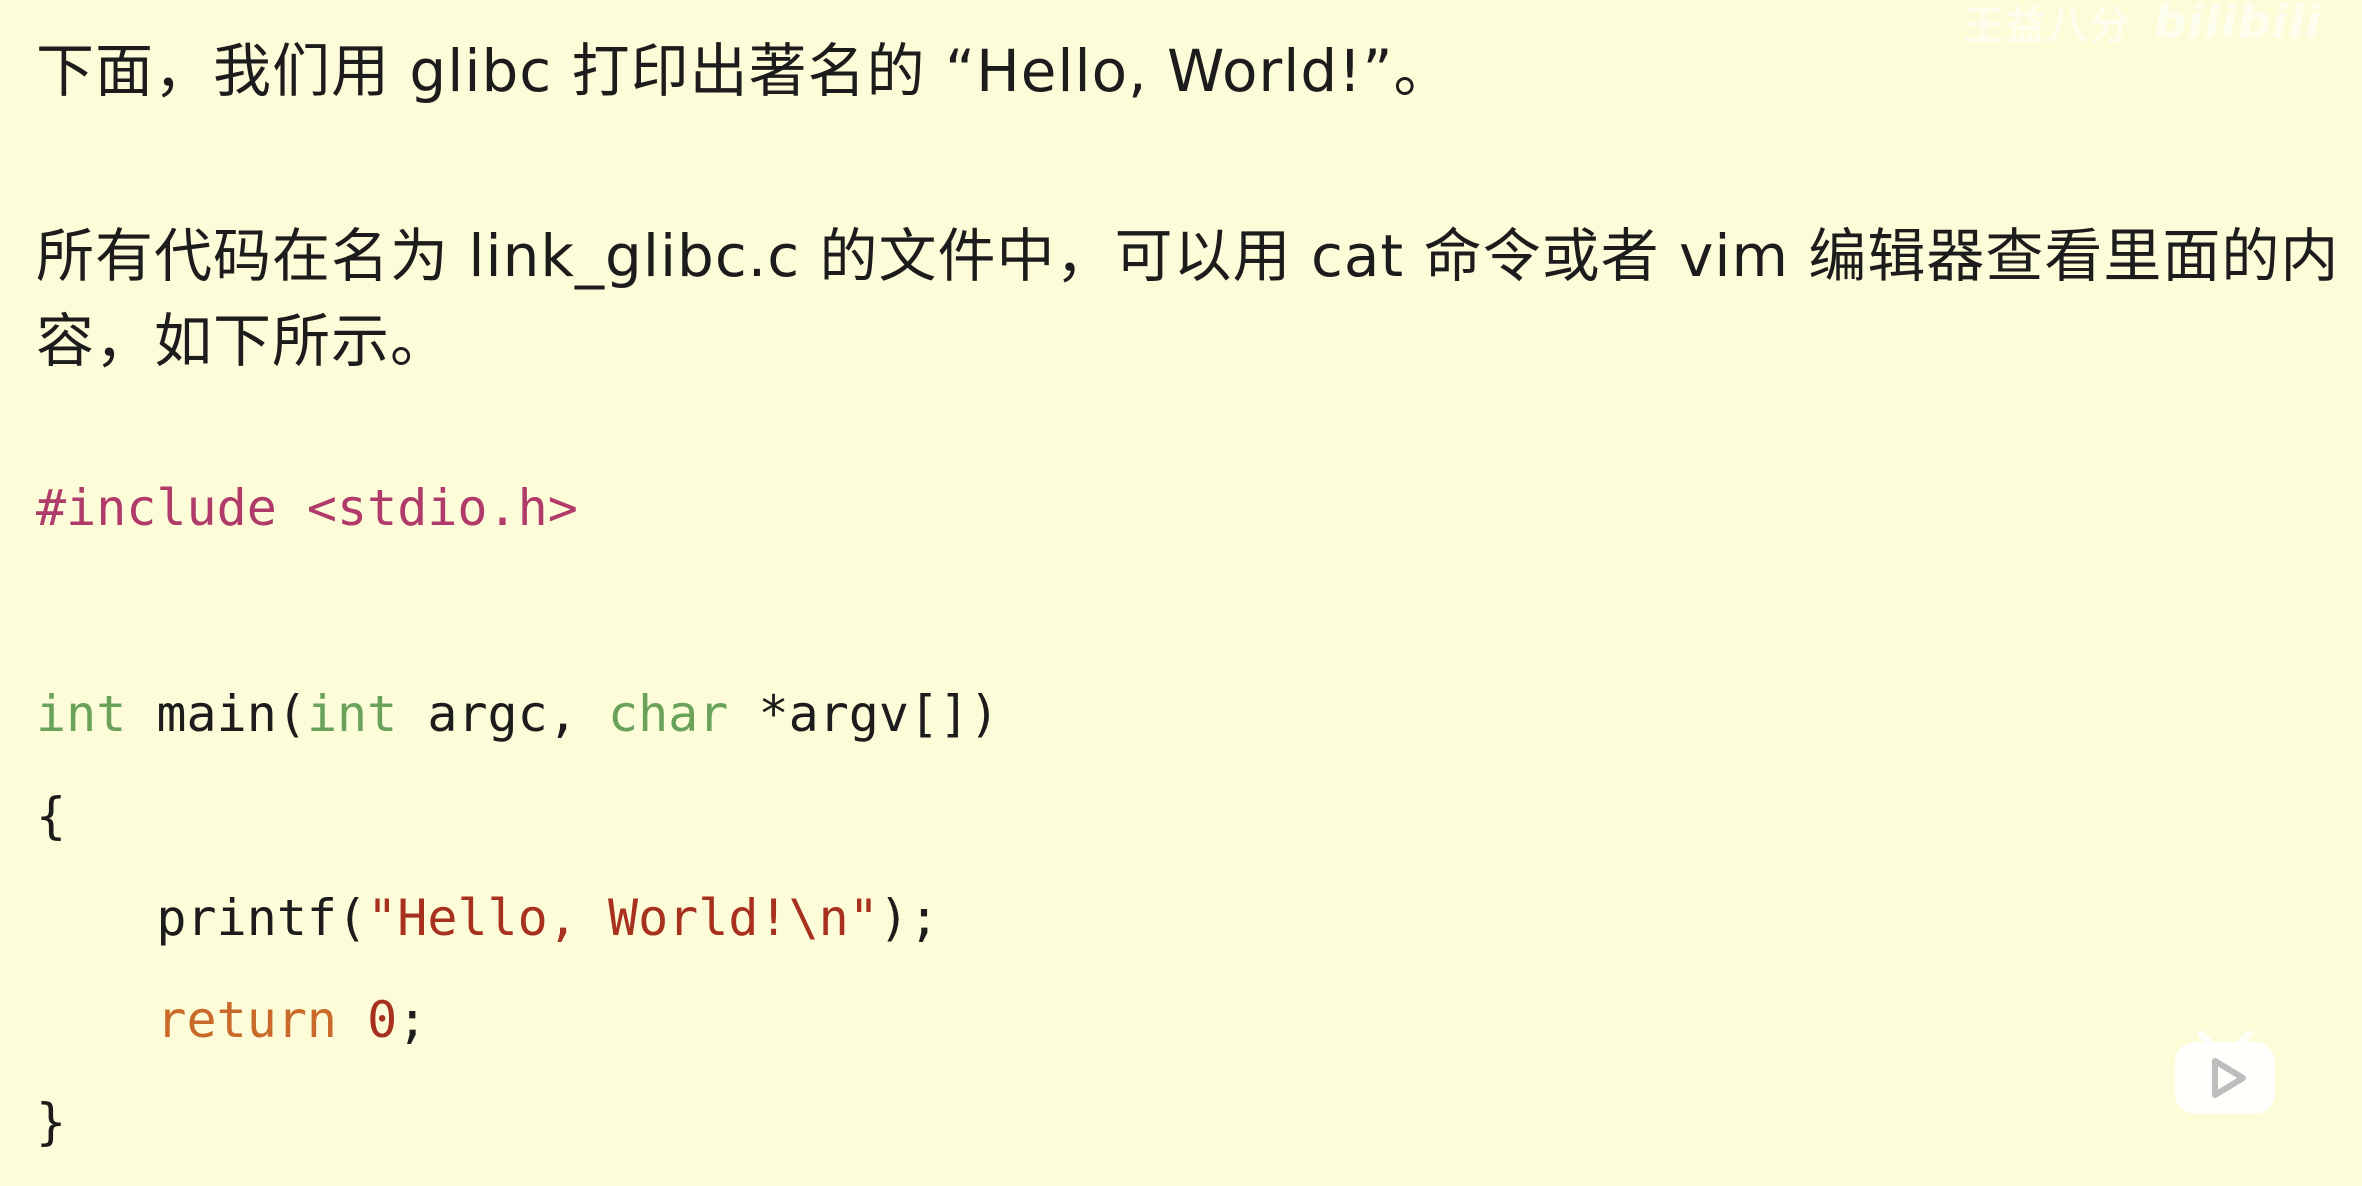 Image resolution: width=2362 pixels, height=1186 pixels. Describe the element at coordinates (412, 1020) in the screenshot. I see `code-text: ;` at that location.